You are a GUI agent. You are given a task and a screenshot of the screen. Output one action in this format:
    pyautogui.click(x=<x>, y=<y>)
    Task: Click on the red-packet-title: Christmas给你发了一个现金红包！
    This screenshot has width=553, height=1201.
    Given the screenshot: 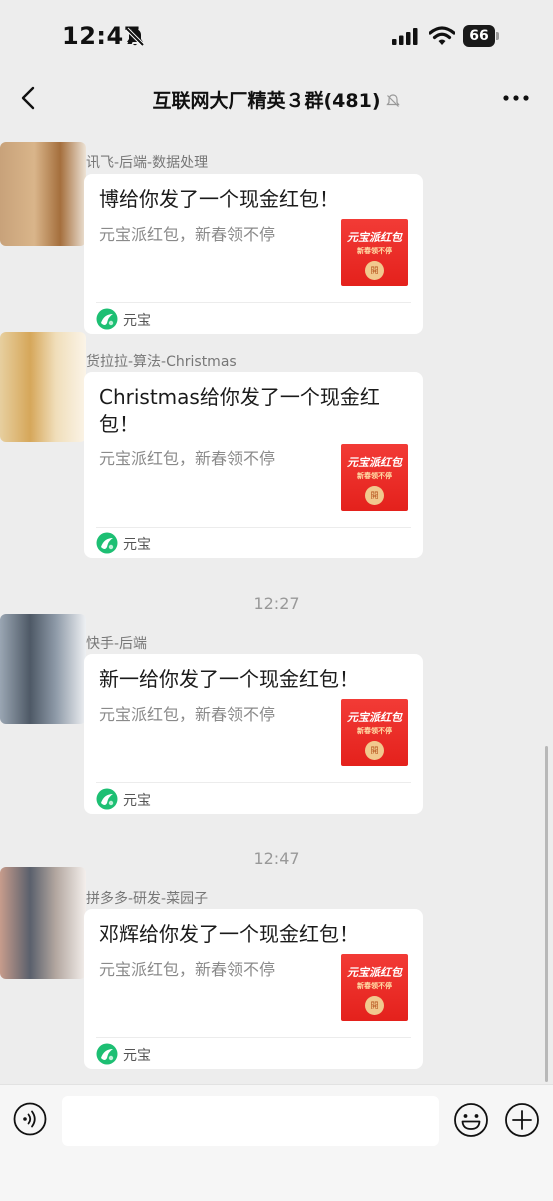 What is the action you would take?
    pyautogui.click(x=239, y=410)
    